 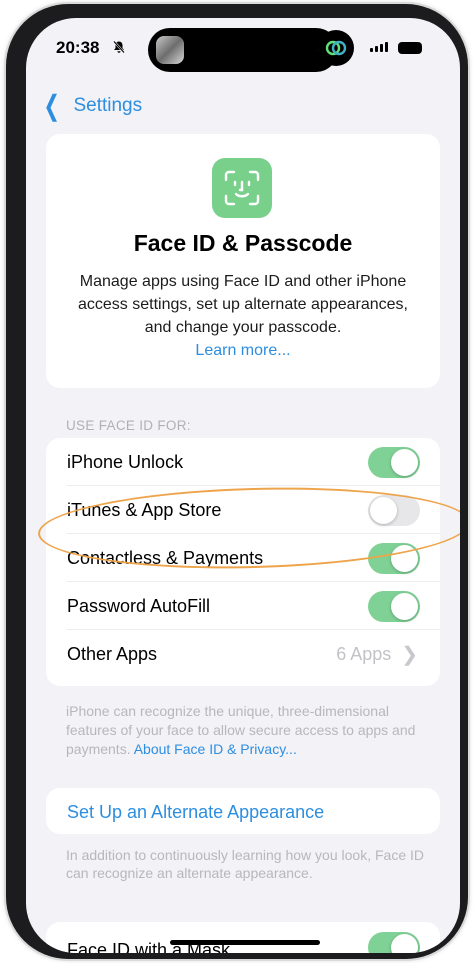 I want to click on chevron-left-icon: ❮, so click(x=51, y=105).